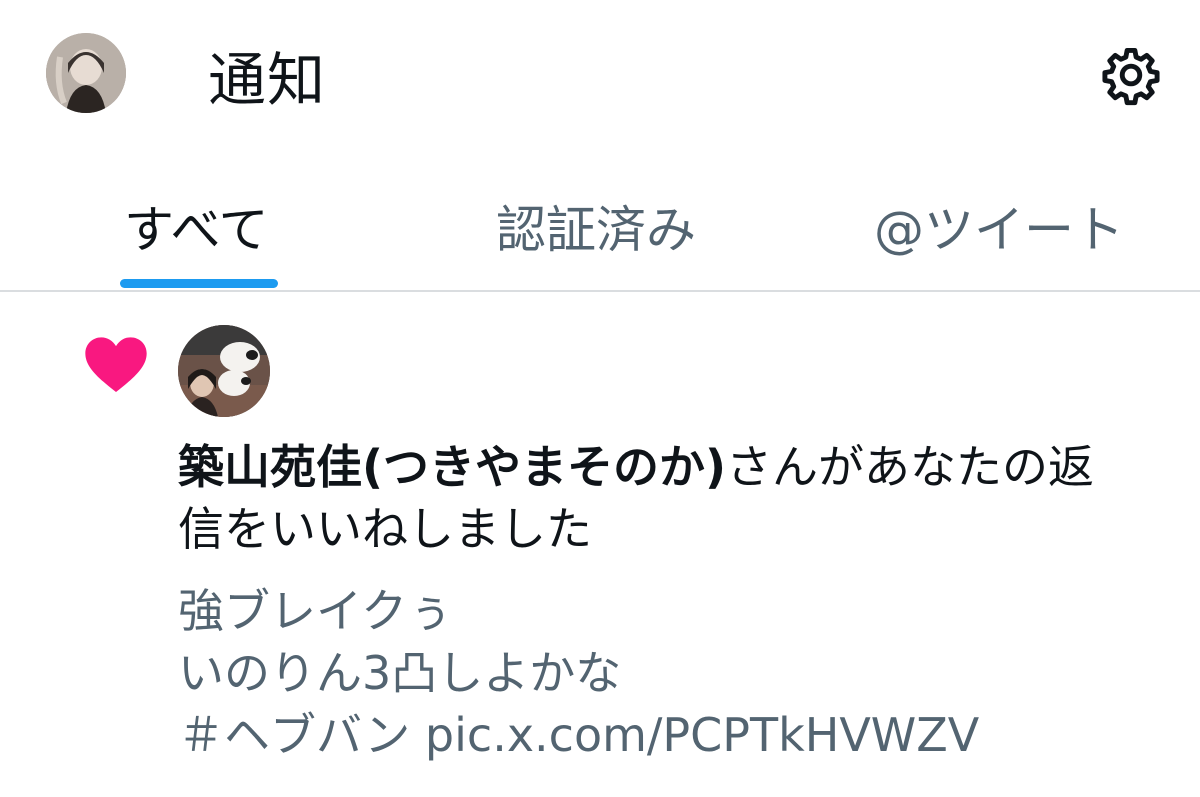 The image size is (1200, 797). I want to click on active-tab-indicator, so click(199, 283).